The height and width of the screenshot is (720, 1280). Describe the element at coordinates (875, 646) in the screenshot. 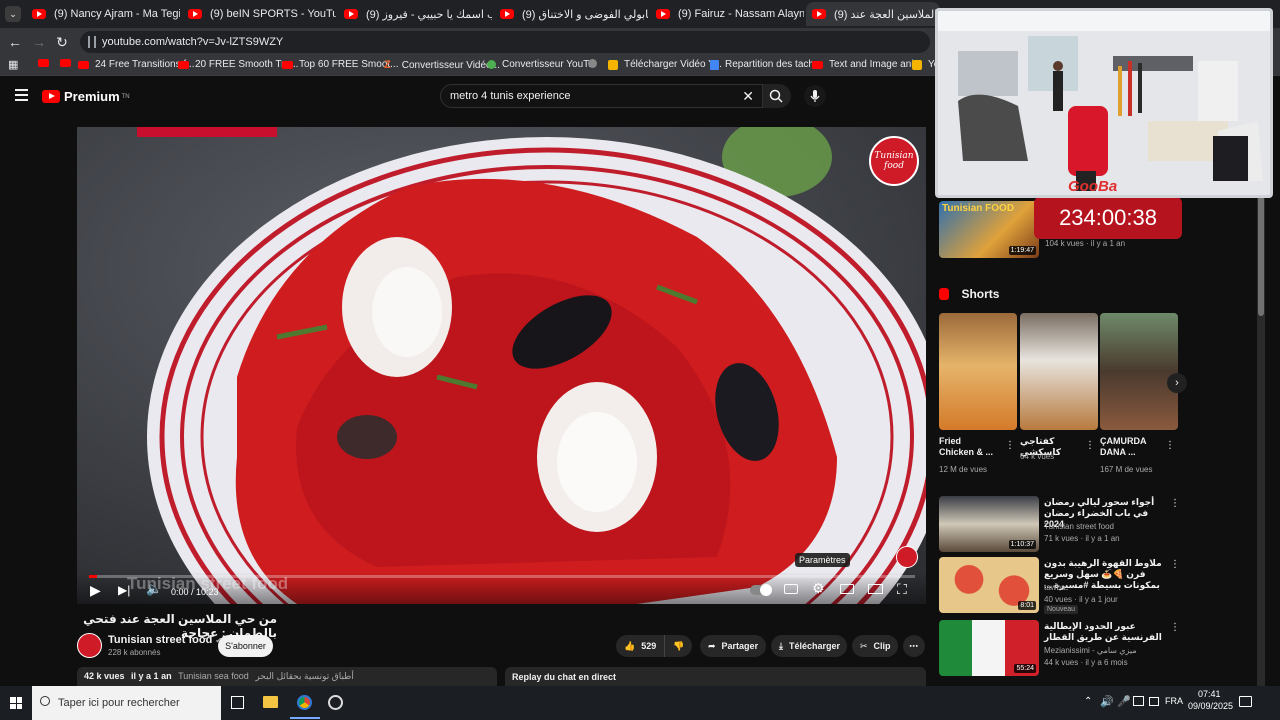

I see `clip-button: ✂ Clip` at that location.